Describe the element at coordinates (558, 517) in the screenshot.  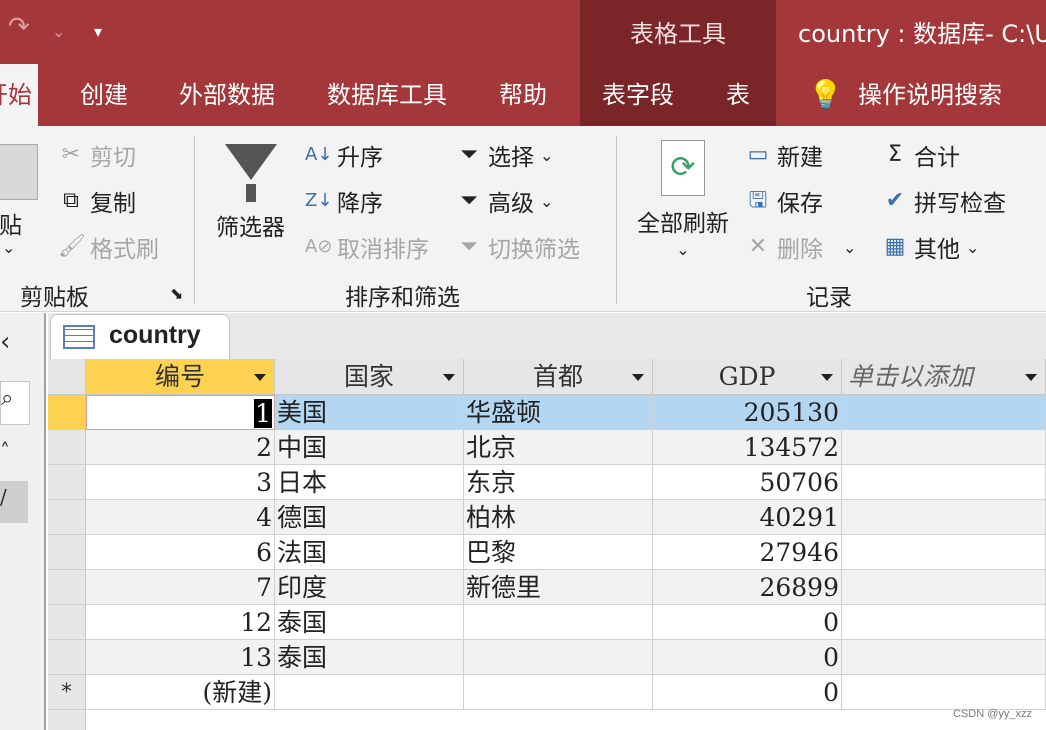
I see `cell-capital: 柏林` at that location.